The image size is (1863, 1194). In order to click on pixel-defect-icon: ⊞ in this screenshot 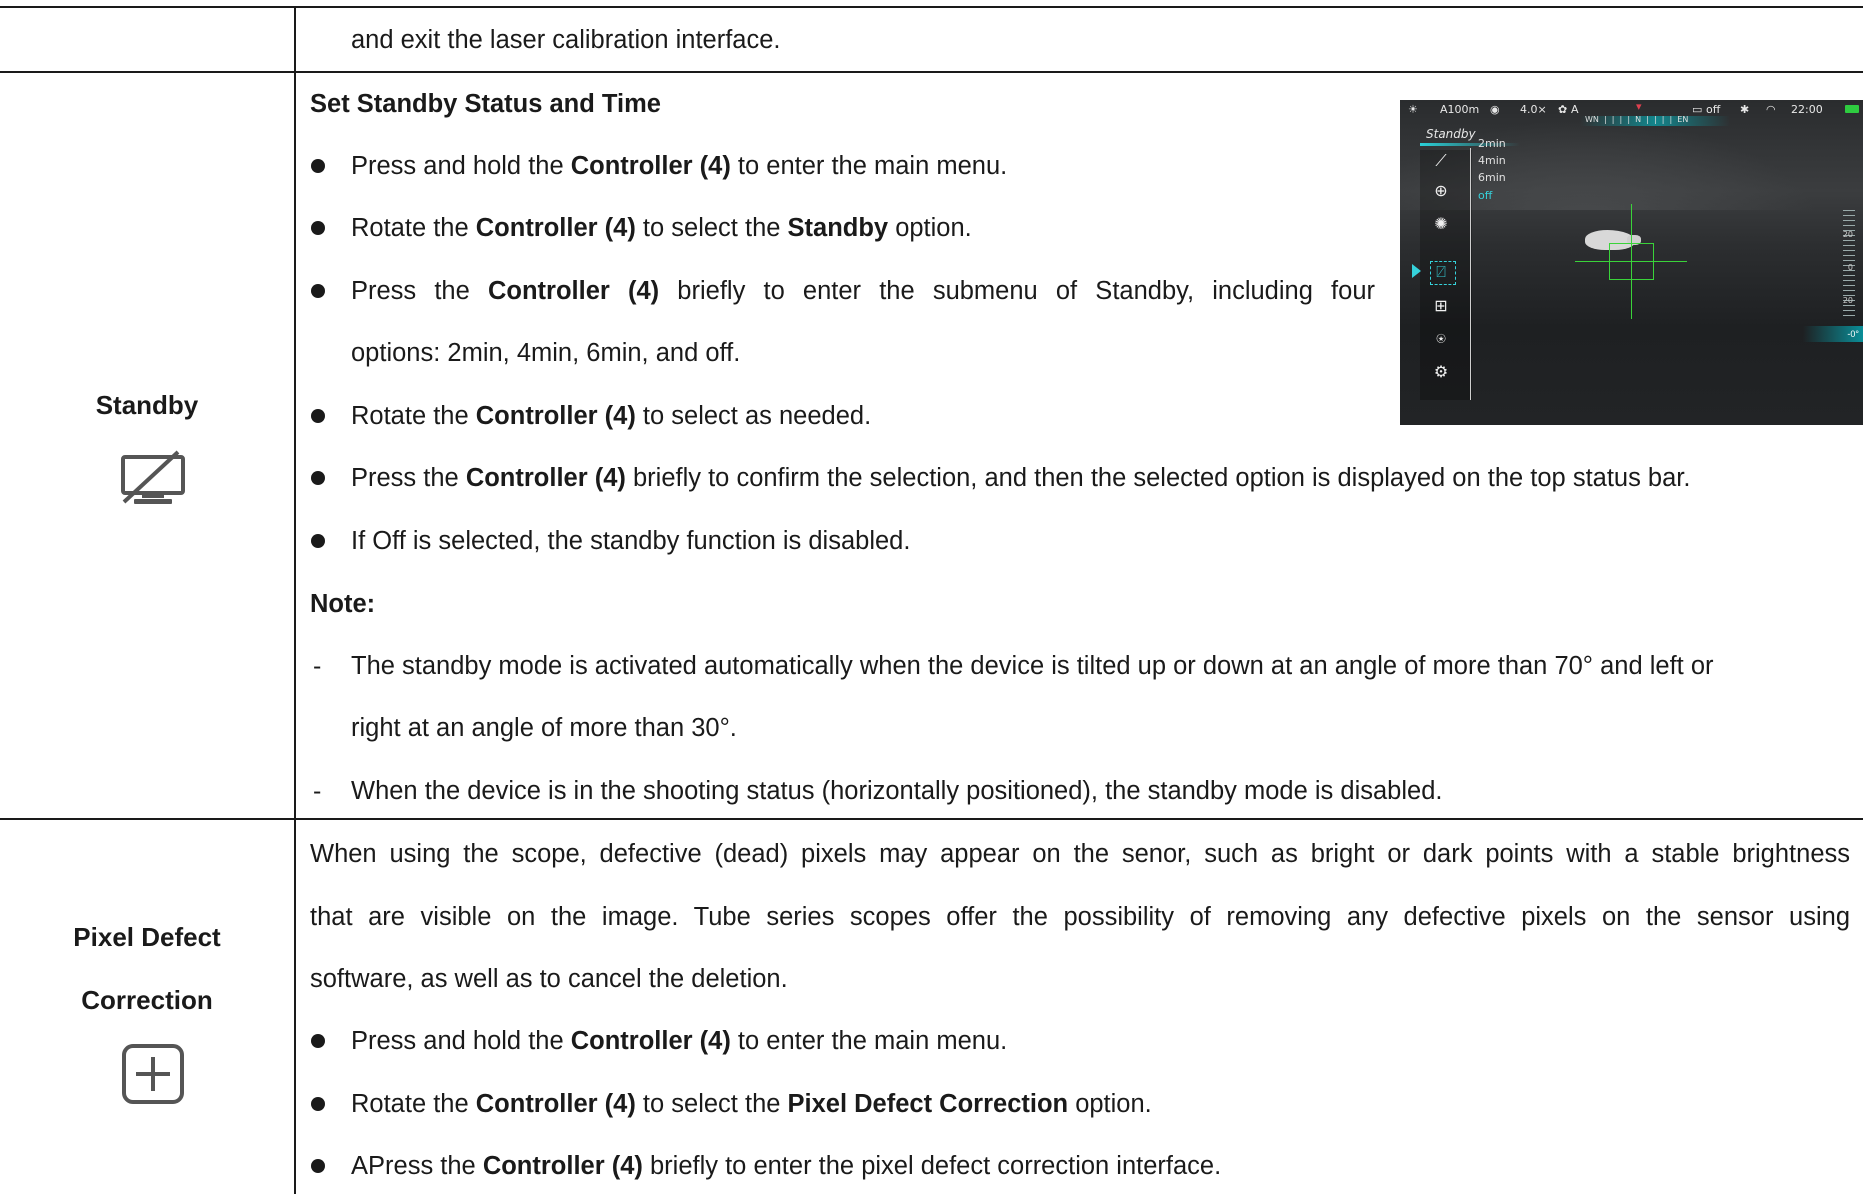, I will do `click(1441, 305)`.